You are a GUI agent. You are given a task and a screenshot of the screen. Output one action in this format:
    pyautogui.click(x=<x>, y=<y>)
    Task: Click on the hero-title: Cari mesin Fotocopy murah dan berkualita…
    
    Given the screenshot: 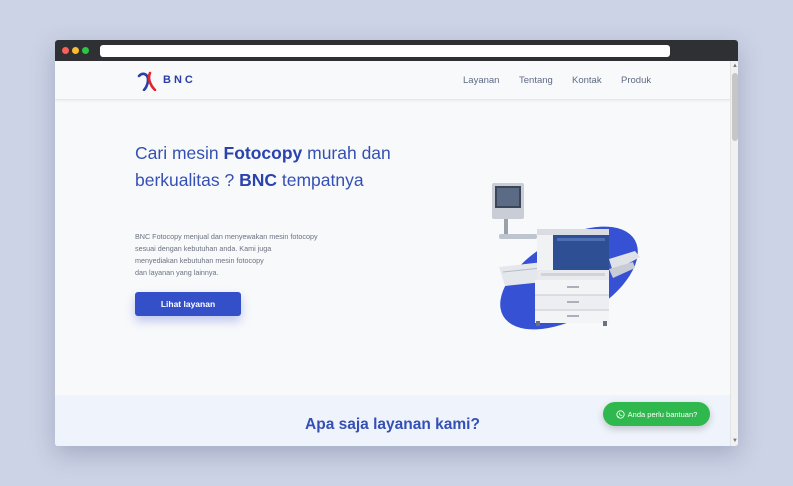 What is the action you would take?
    pyautogui.click(x=265, y=167)
    